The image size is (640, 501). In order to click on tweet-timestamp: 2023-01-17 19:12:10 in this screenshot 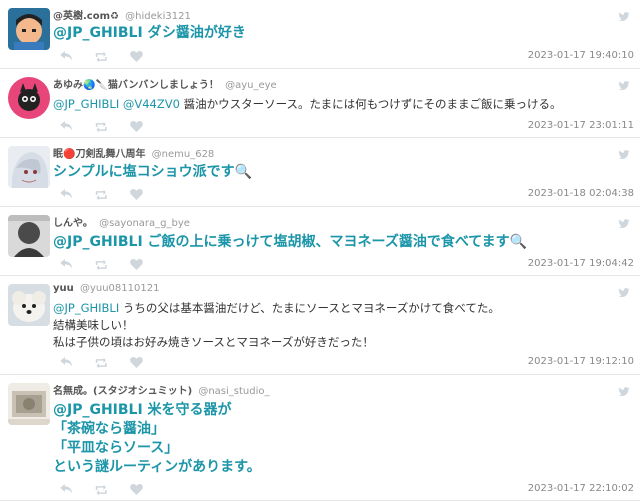, I will do `click(581, 361)`.